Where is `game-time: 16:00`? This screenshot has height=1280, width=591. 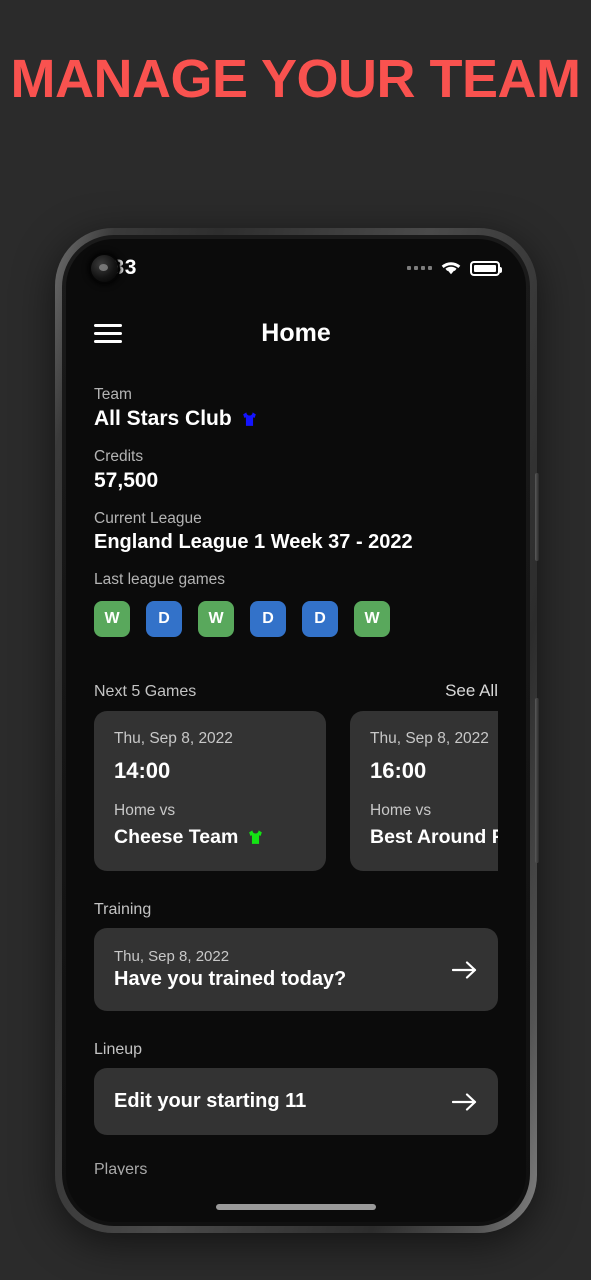
game-time: 16:00 is located at coordinates (398, 770).